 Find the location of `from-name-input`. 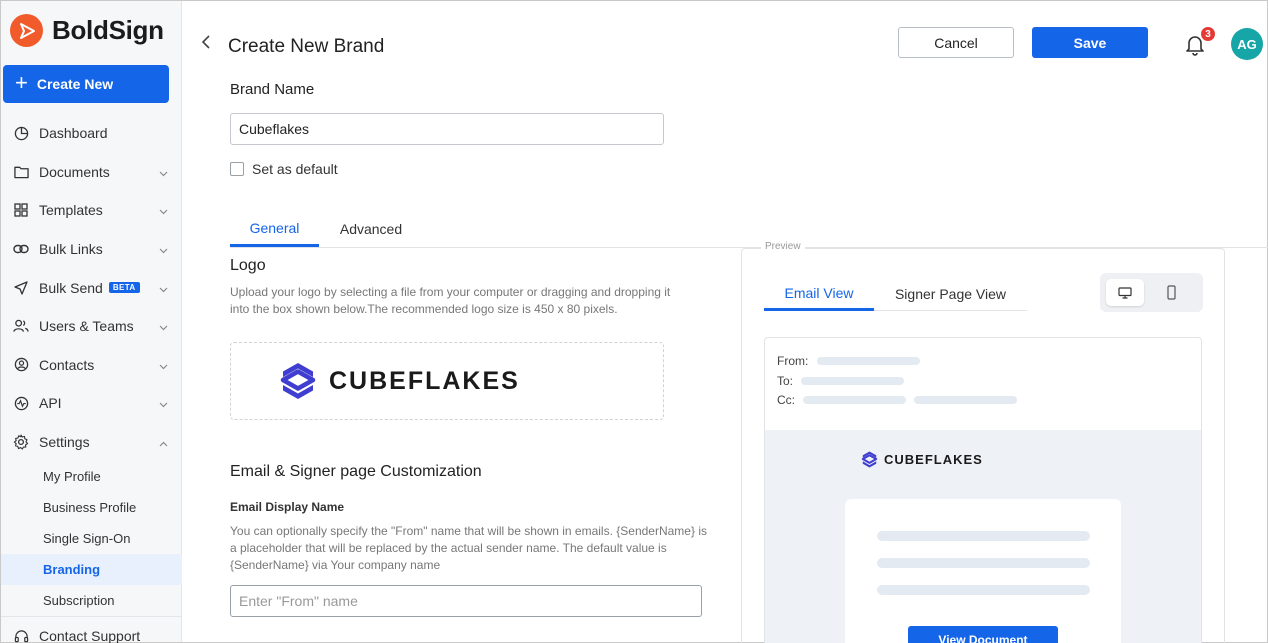

from-name-input is located at coordinates (466, 601).